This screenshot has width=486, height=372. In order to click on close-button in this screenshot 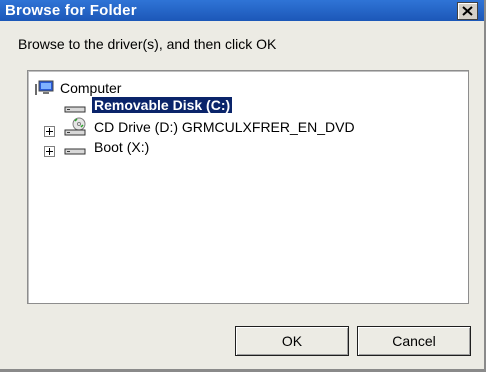, I will do `click(467, 11)`.